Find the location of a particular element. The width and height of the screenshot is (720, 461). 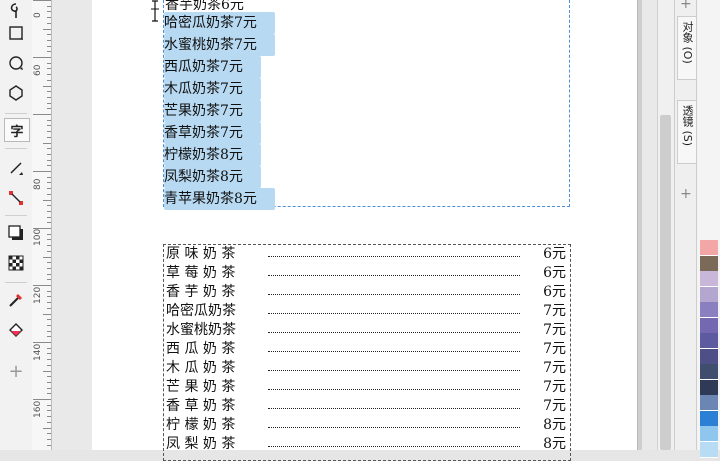

scrollbar-thumb is located at coordinates (665, 282).